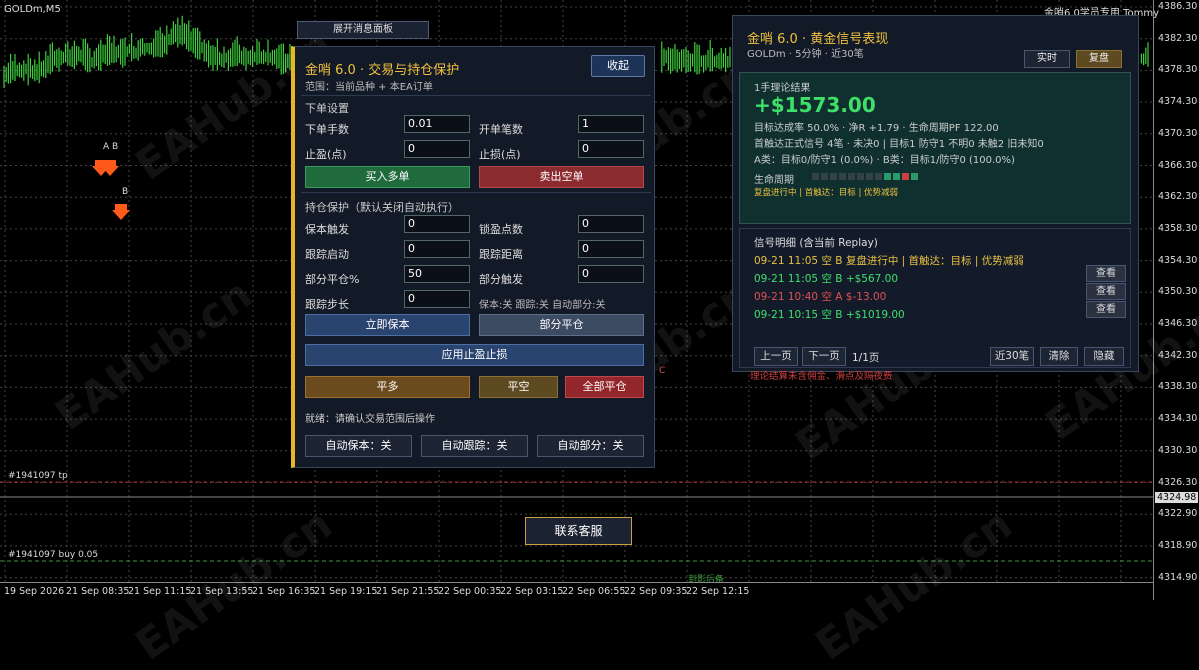 This screenshot has width=1199, height=670. Describe the element at coordinates (1178, 38) in the screenshot. I see `price-tick: 4382.30` at that location.